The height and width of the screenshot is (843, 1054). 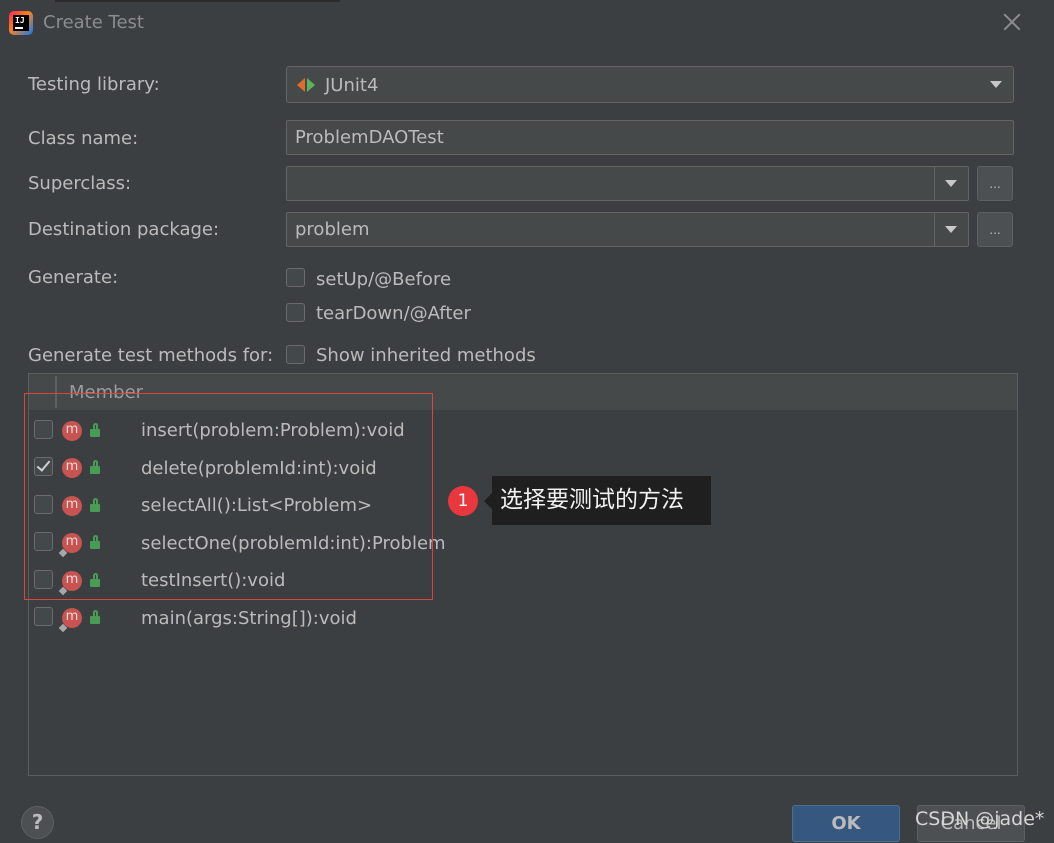 What do you see at coordinates (95, 617) in the screenshot?
I see `public-lock-icon` at bounding box center [95, 617].